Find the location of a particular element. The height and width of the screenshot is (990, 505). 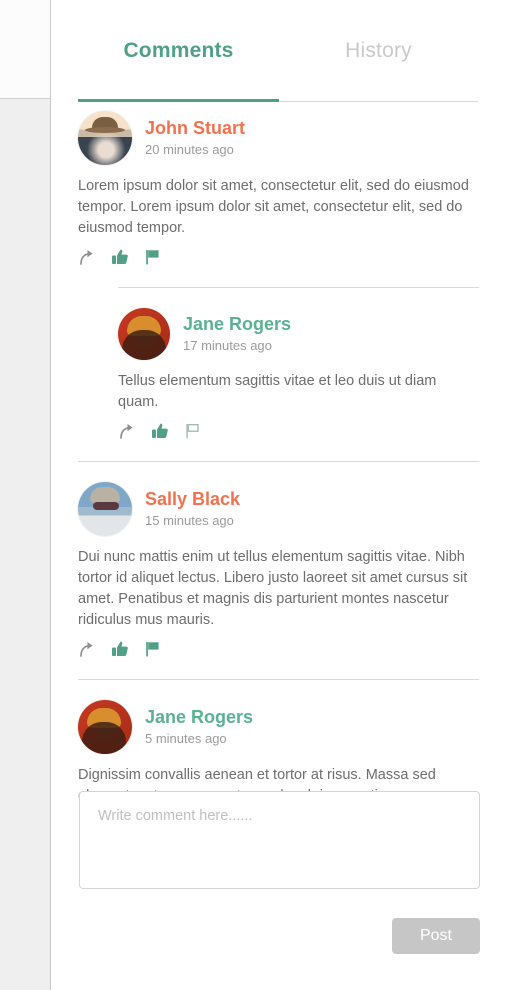

comment-timestamp: 5 minutes ago is located at coordinates (186, 738).